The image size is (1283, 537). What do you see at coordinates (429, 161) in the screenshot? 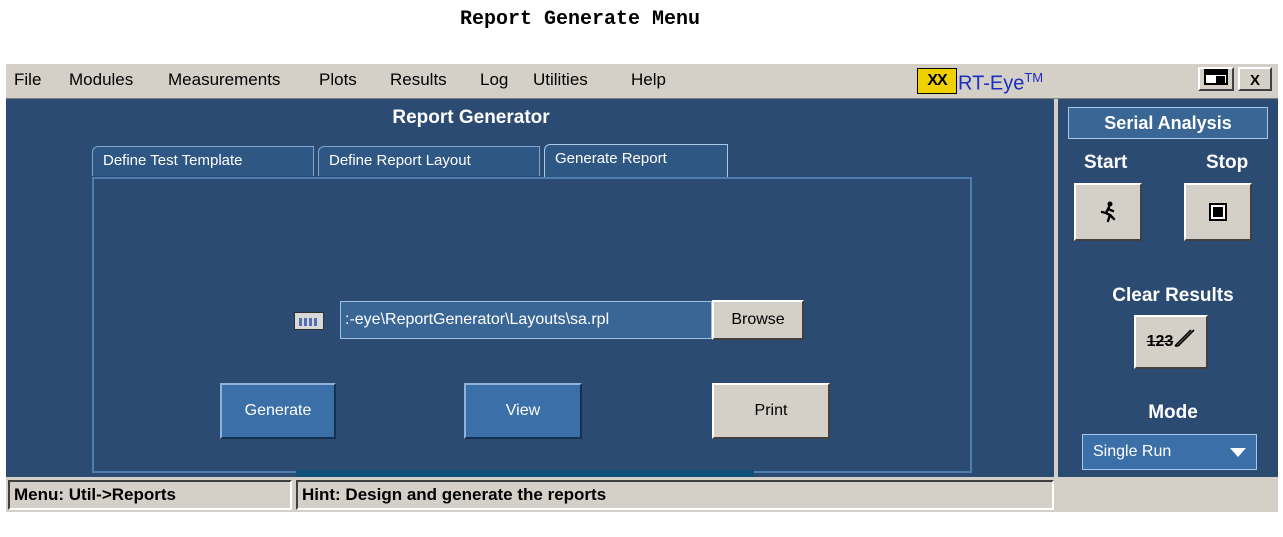
I see `tab-define-report-layout: Define Report Layout` at bounding box center [429, 161].